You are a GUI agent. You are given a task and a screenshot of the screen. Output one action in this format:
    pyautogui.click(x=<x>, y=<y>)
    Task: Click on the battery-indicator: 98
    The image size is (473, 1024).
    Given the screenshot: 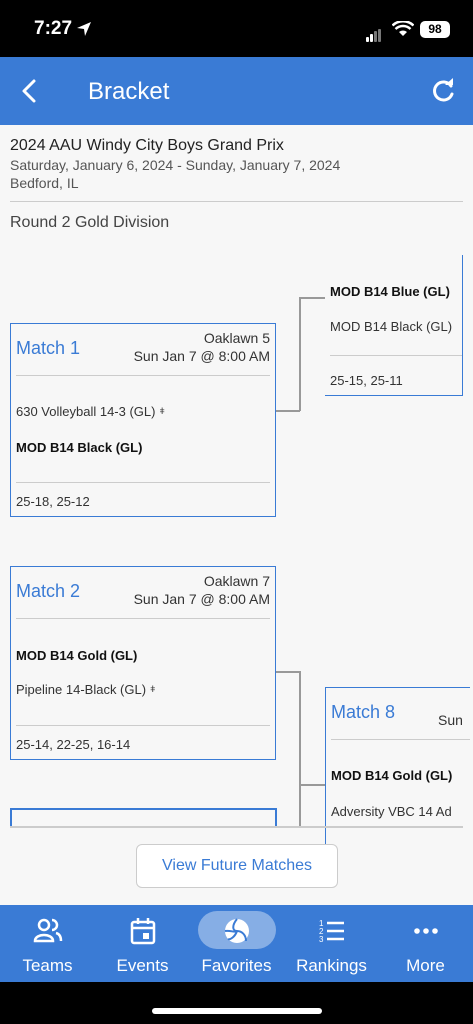 What is the action you would take?
    pyautogui.click(x=435, y=29)
    